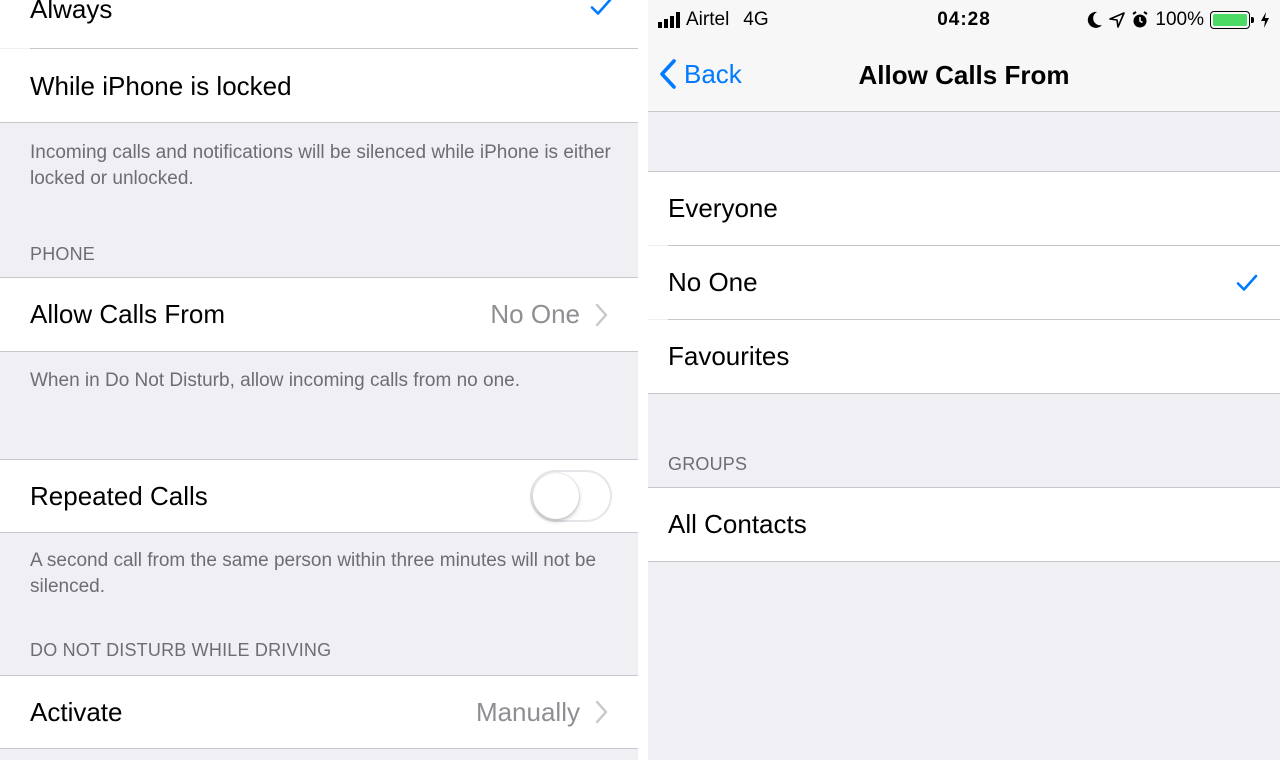  What do you see at coordinates (119, 495) in the screenshot?
I see `repeated-calls-label: Repeated Calls` at bounding box center [119, 495].